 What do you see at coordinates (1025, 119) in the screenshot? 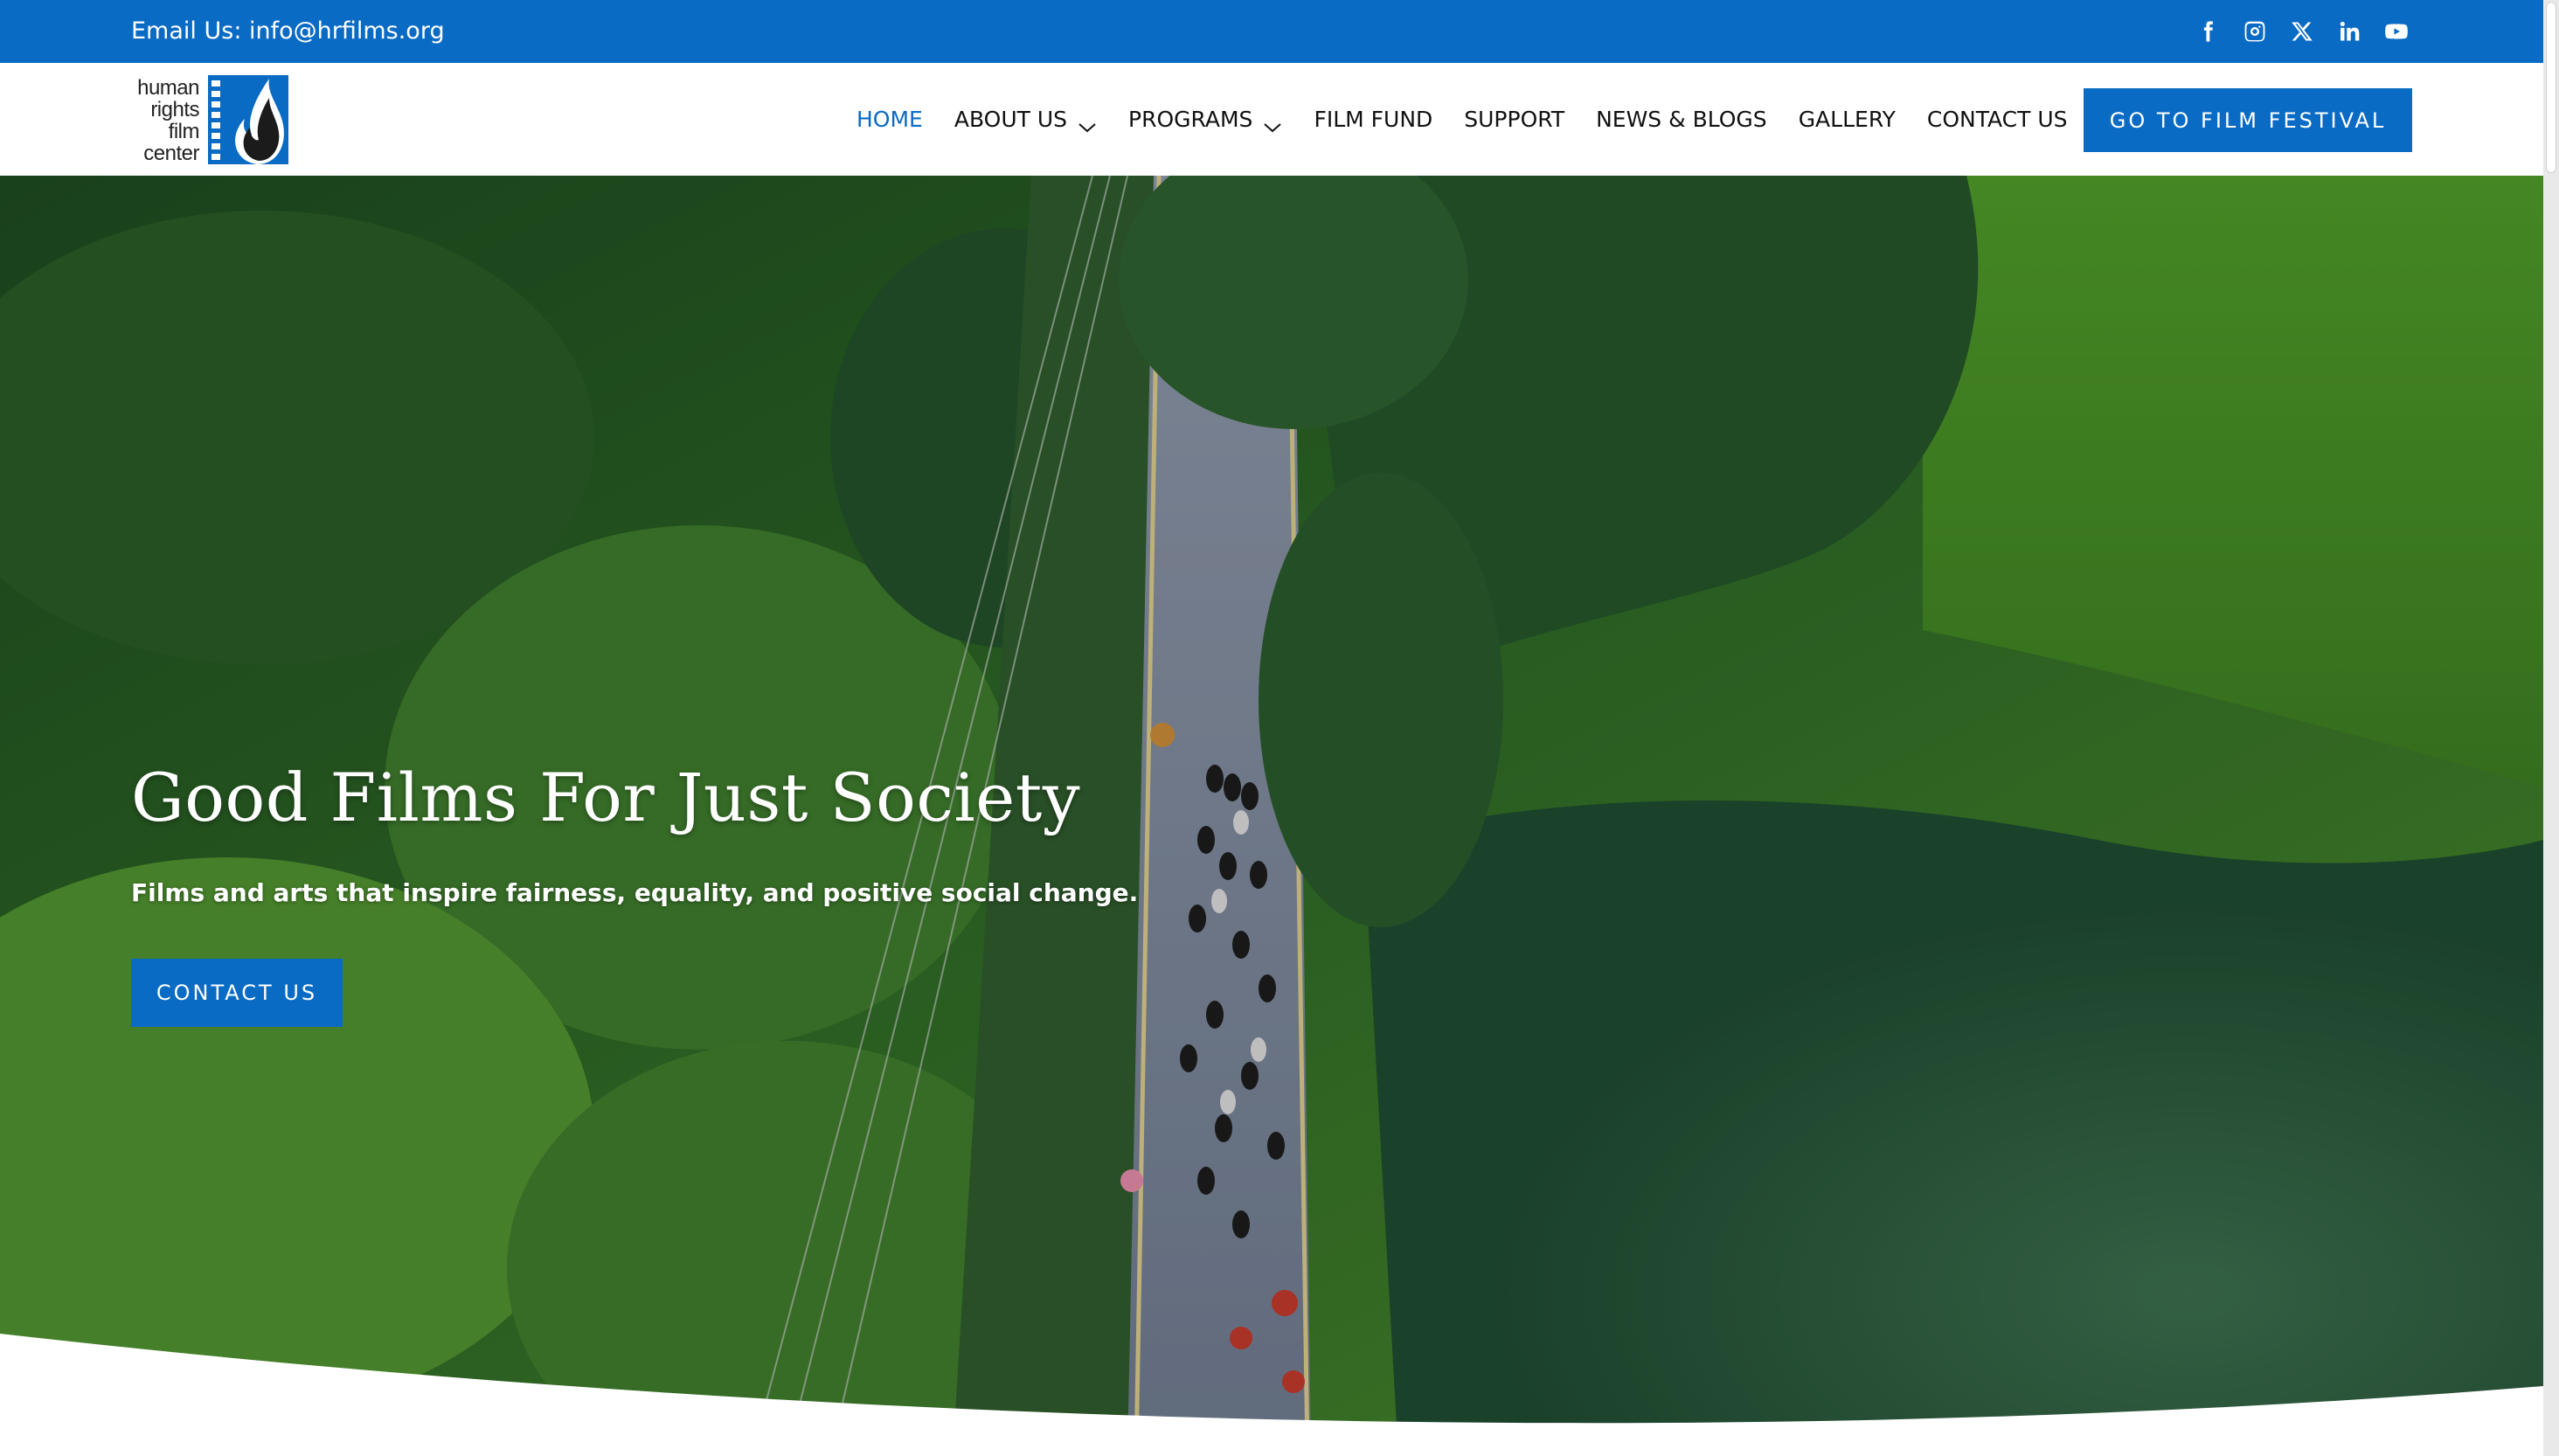
I see `nav-item-about-us: ABOUT US` at bounding box center [1025, 119].